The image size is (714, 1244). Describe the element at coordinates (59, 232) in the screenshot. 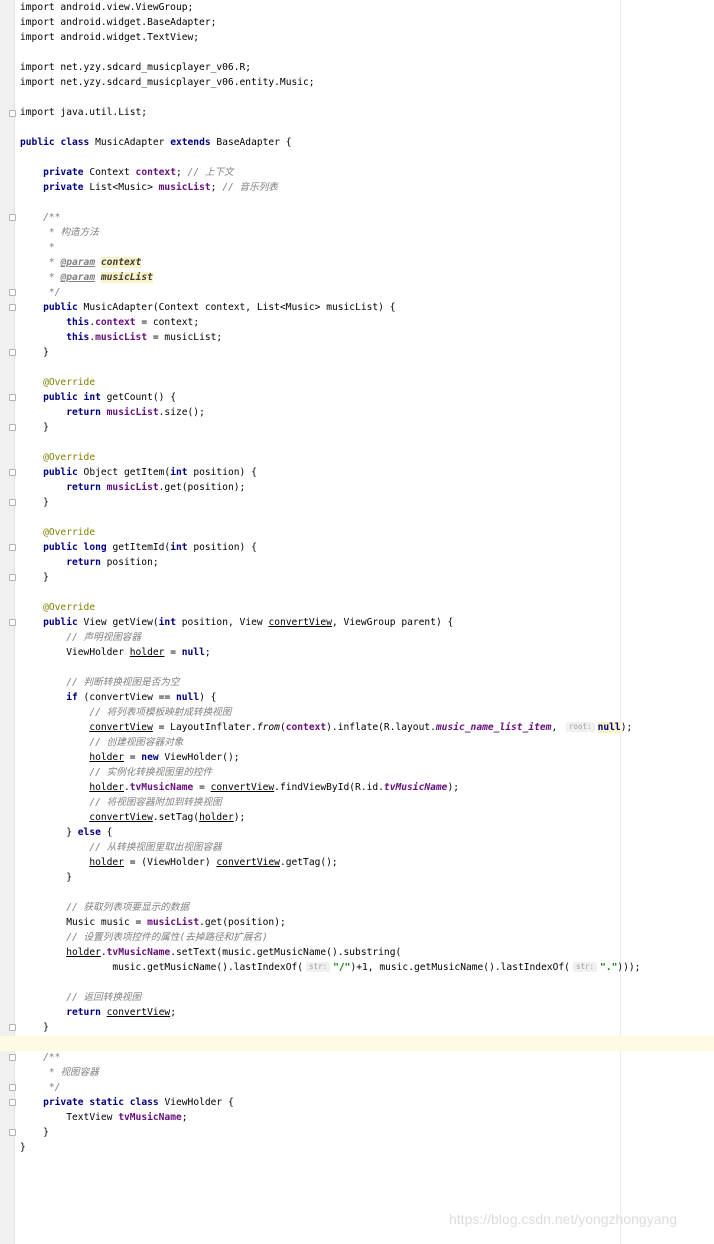

I see `code-line: * 构造方法` at that location.